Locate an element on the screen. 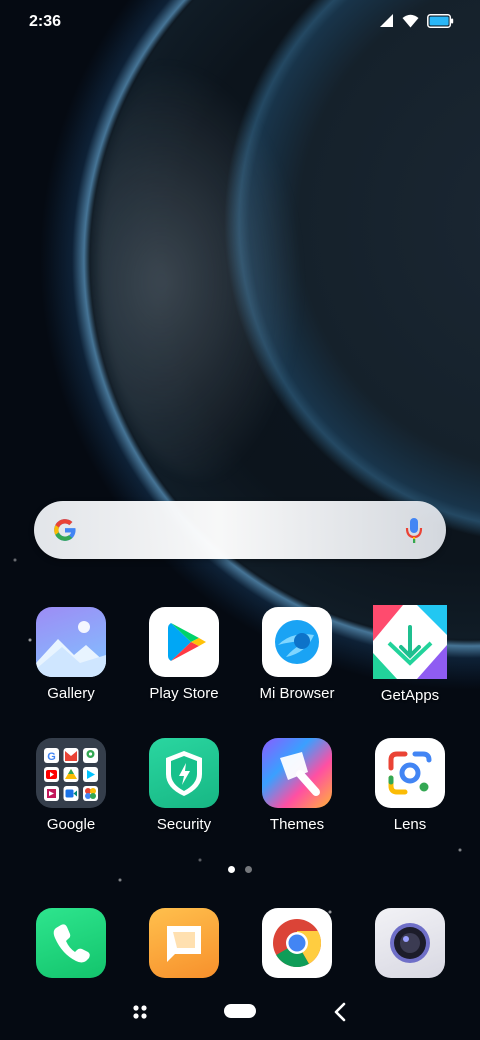 The image size is (480, 1040). play-store-icon is located at coordinates (184, 642).